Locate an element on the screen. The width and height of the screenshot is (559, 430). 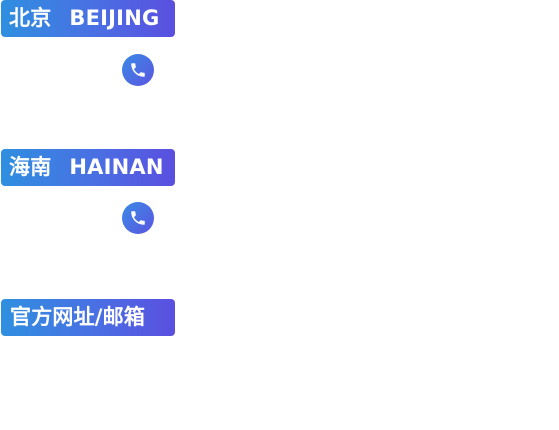
beijing-tag: 北京 BEIJING is located at coordinates (88, 18).